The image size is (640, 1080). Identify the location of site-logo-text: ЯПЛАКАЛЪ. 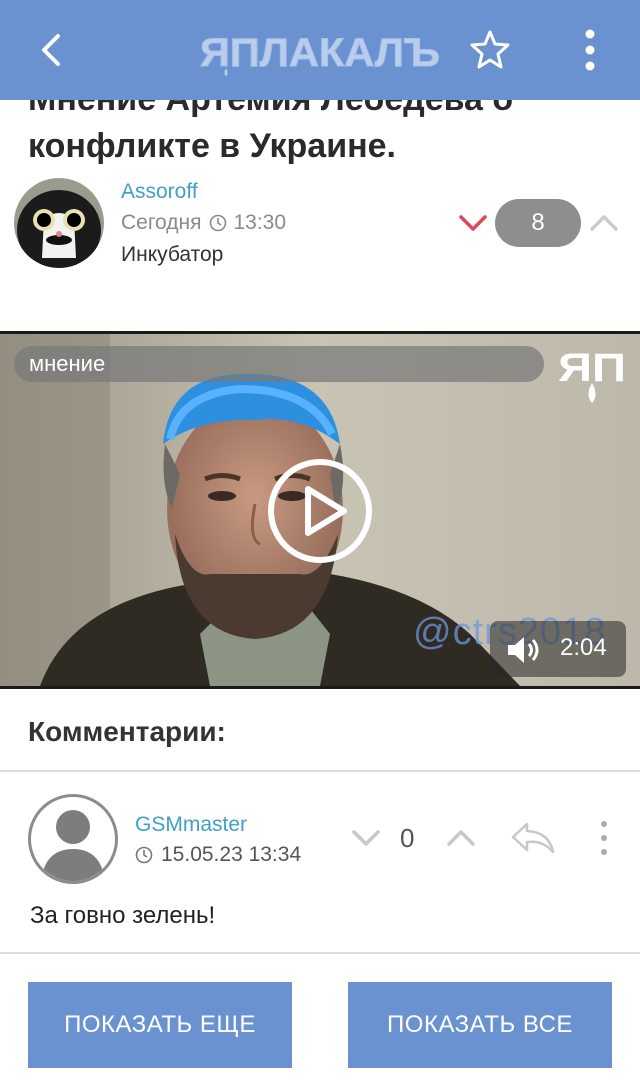
(320, 53).